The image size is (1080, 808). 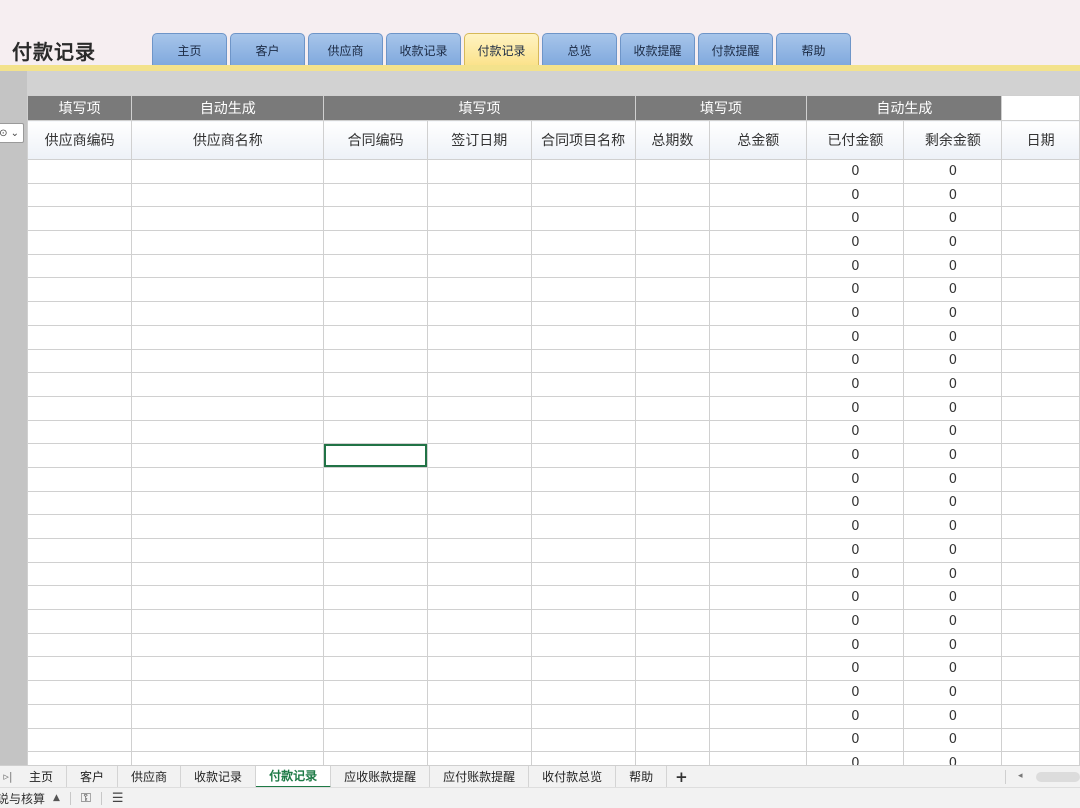 I want to click on sheet-tab: 帮助, so click(x=642, y=776).